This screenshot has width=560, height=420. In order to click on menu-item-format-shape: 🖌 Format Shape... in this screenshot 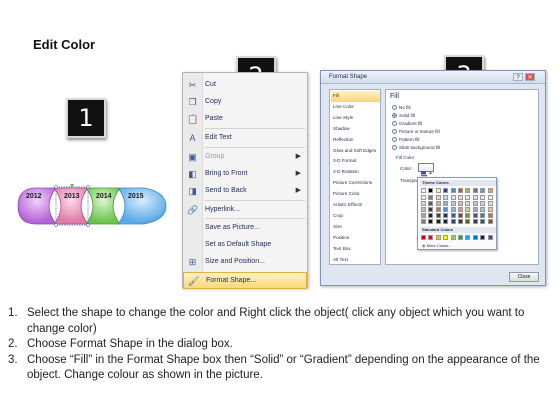, I will do `click(245, 280)`.